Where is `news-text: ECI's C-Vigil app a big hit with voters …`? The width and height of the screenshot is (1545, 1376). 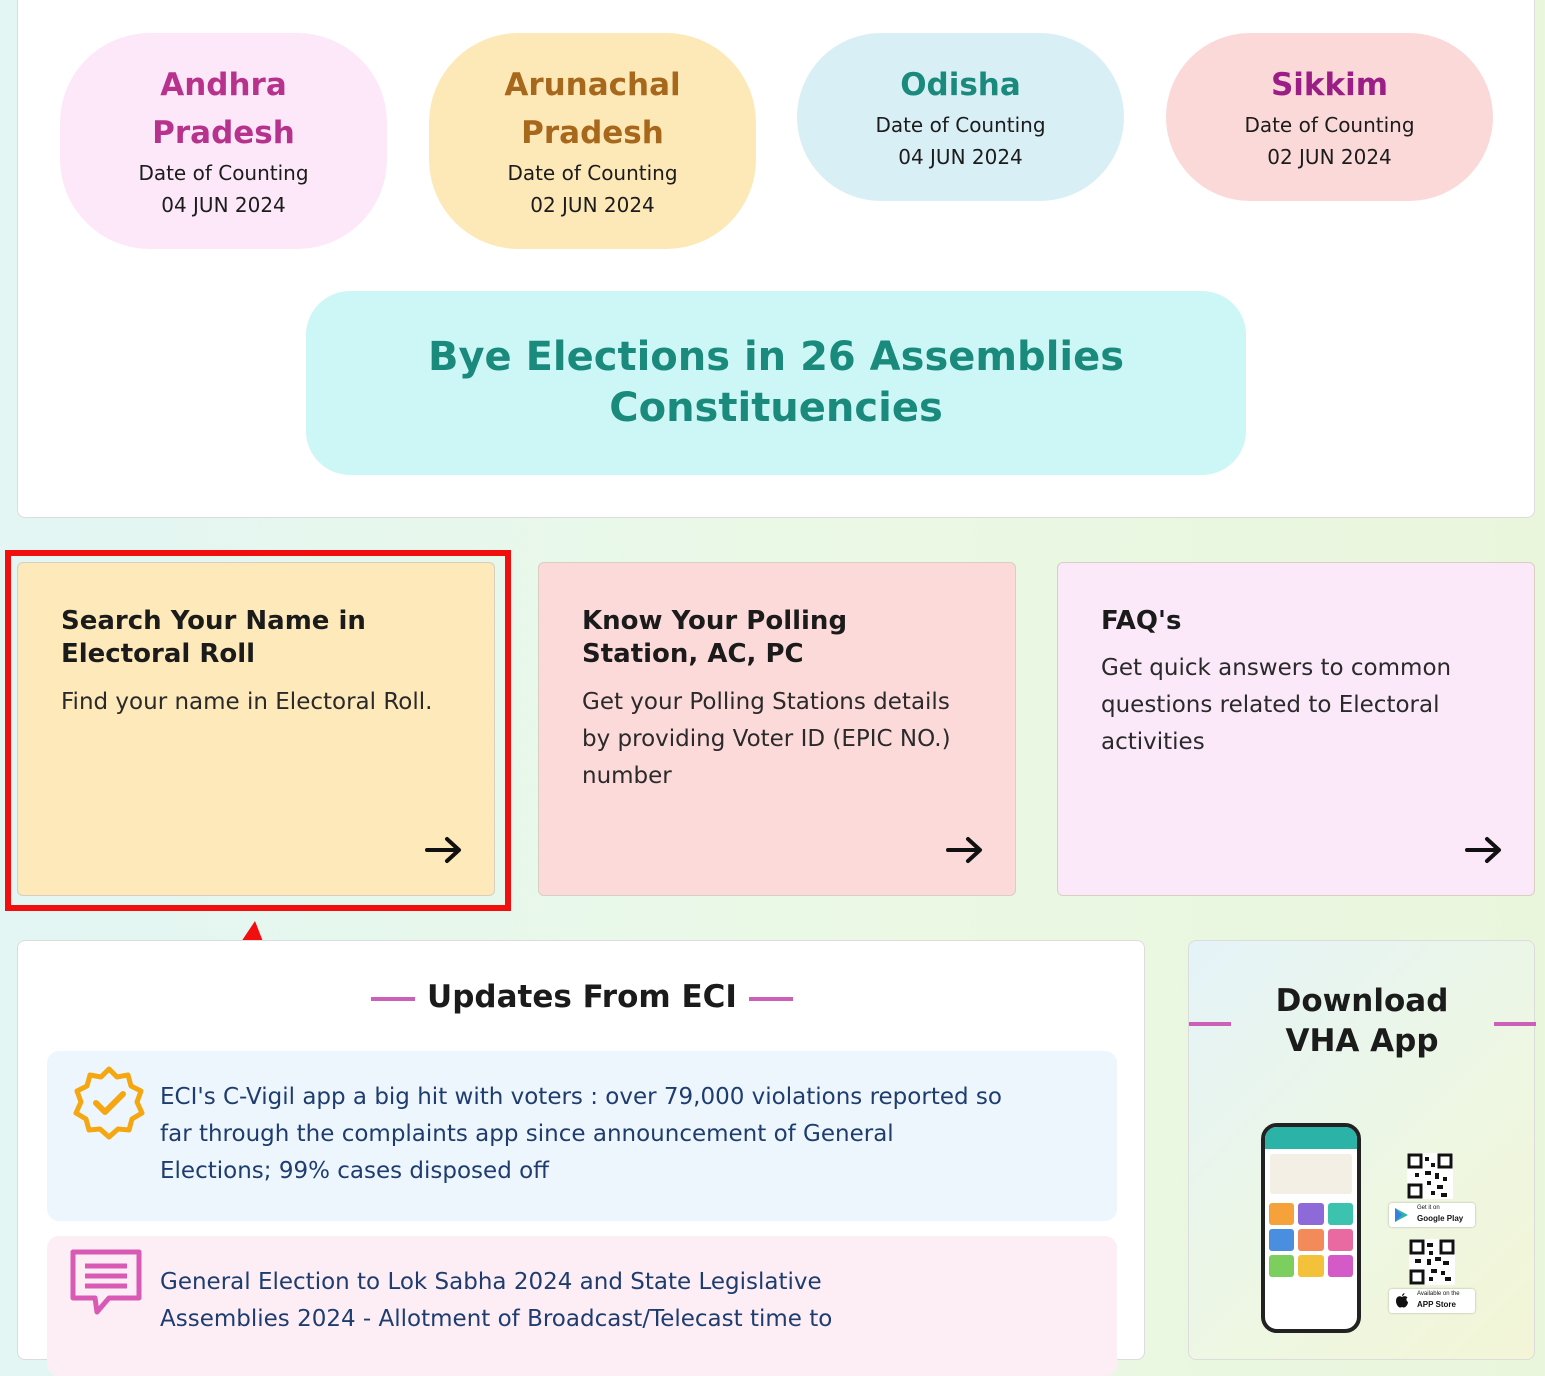 news-text: ECI's C-Vigil app a big hit with voters … is located at coordinates (585, 1134).